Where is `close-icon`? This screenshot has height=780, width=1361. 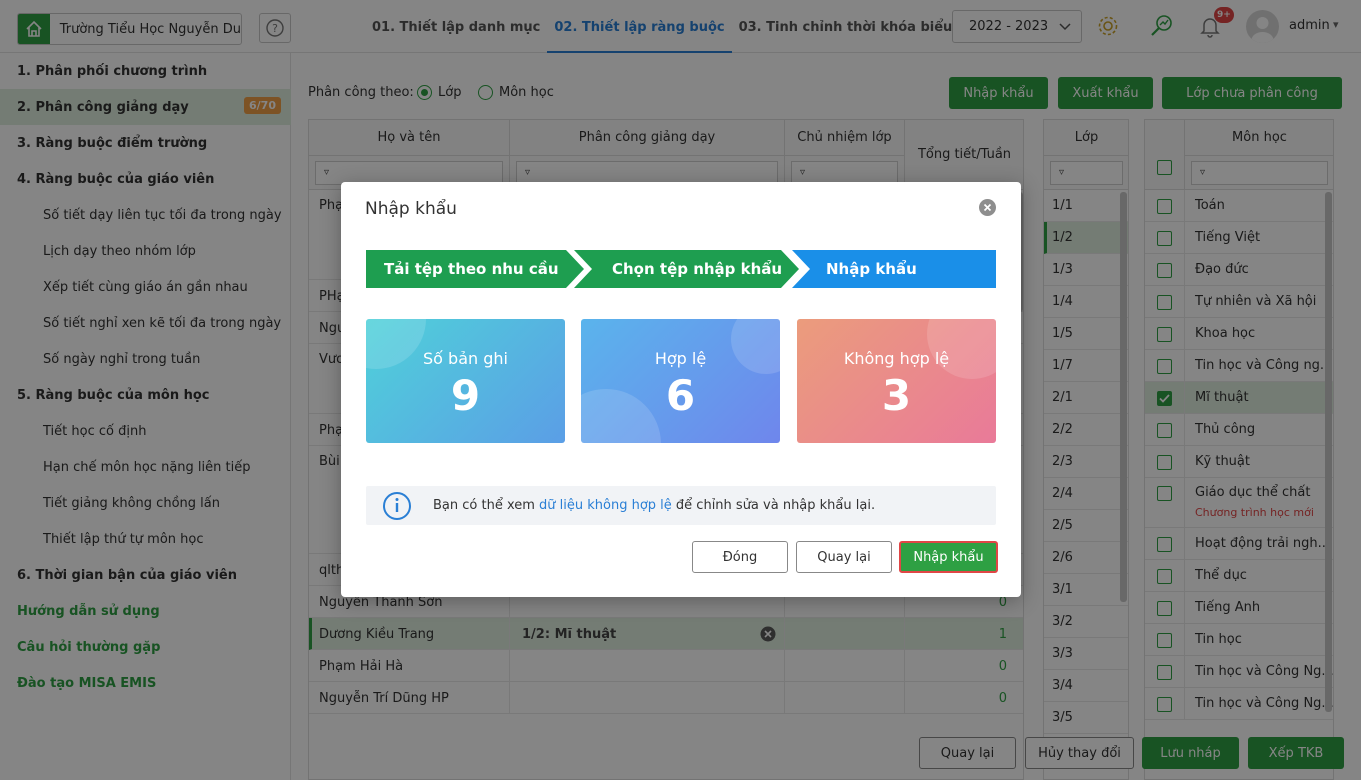
close-icon is located at coordinates (987, 207).